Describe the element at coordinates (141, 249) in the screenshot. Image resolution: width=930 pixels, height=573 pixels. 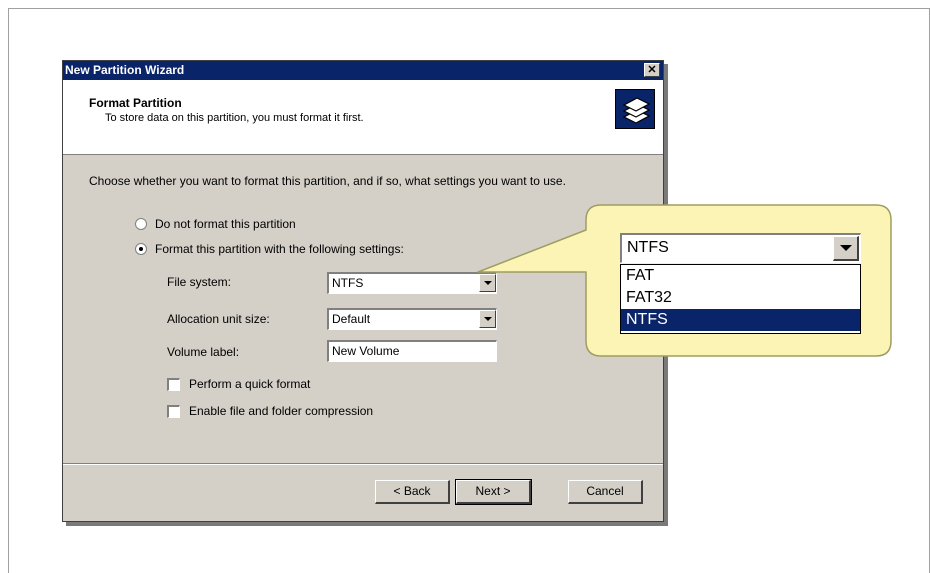
I see `radio-button-checked` at that location.